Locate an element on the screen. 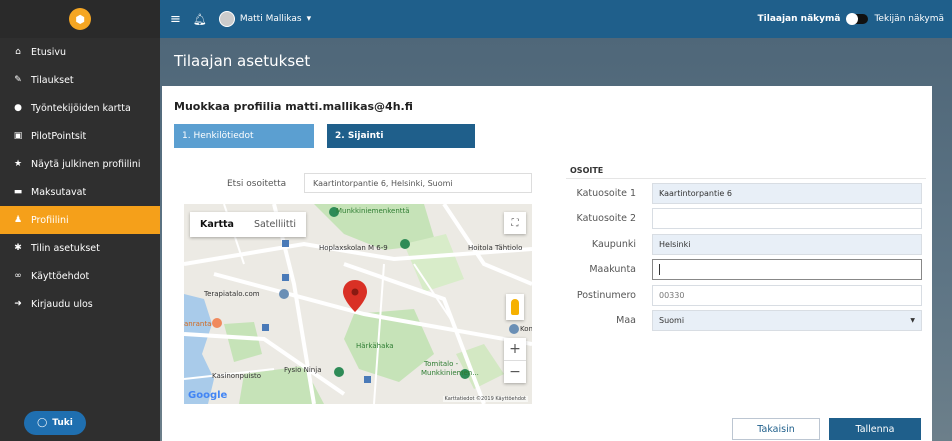 The image size is (952, 441). logo-cell: ⬢ is located at coordinates (80, 19).